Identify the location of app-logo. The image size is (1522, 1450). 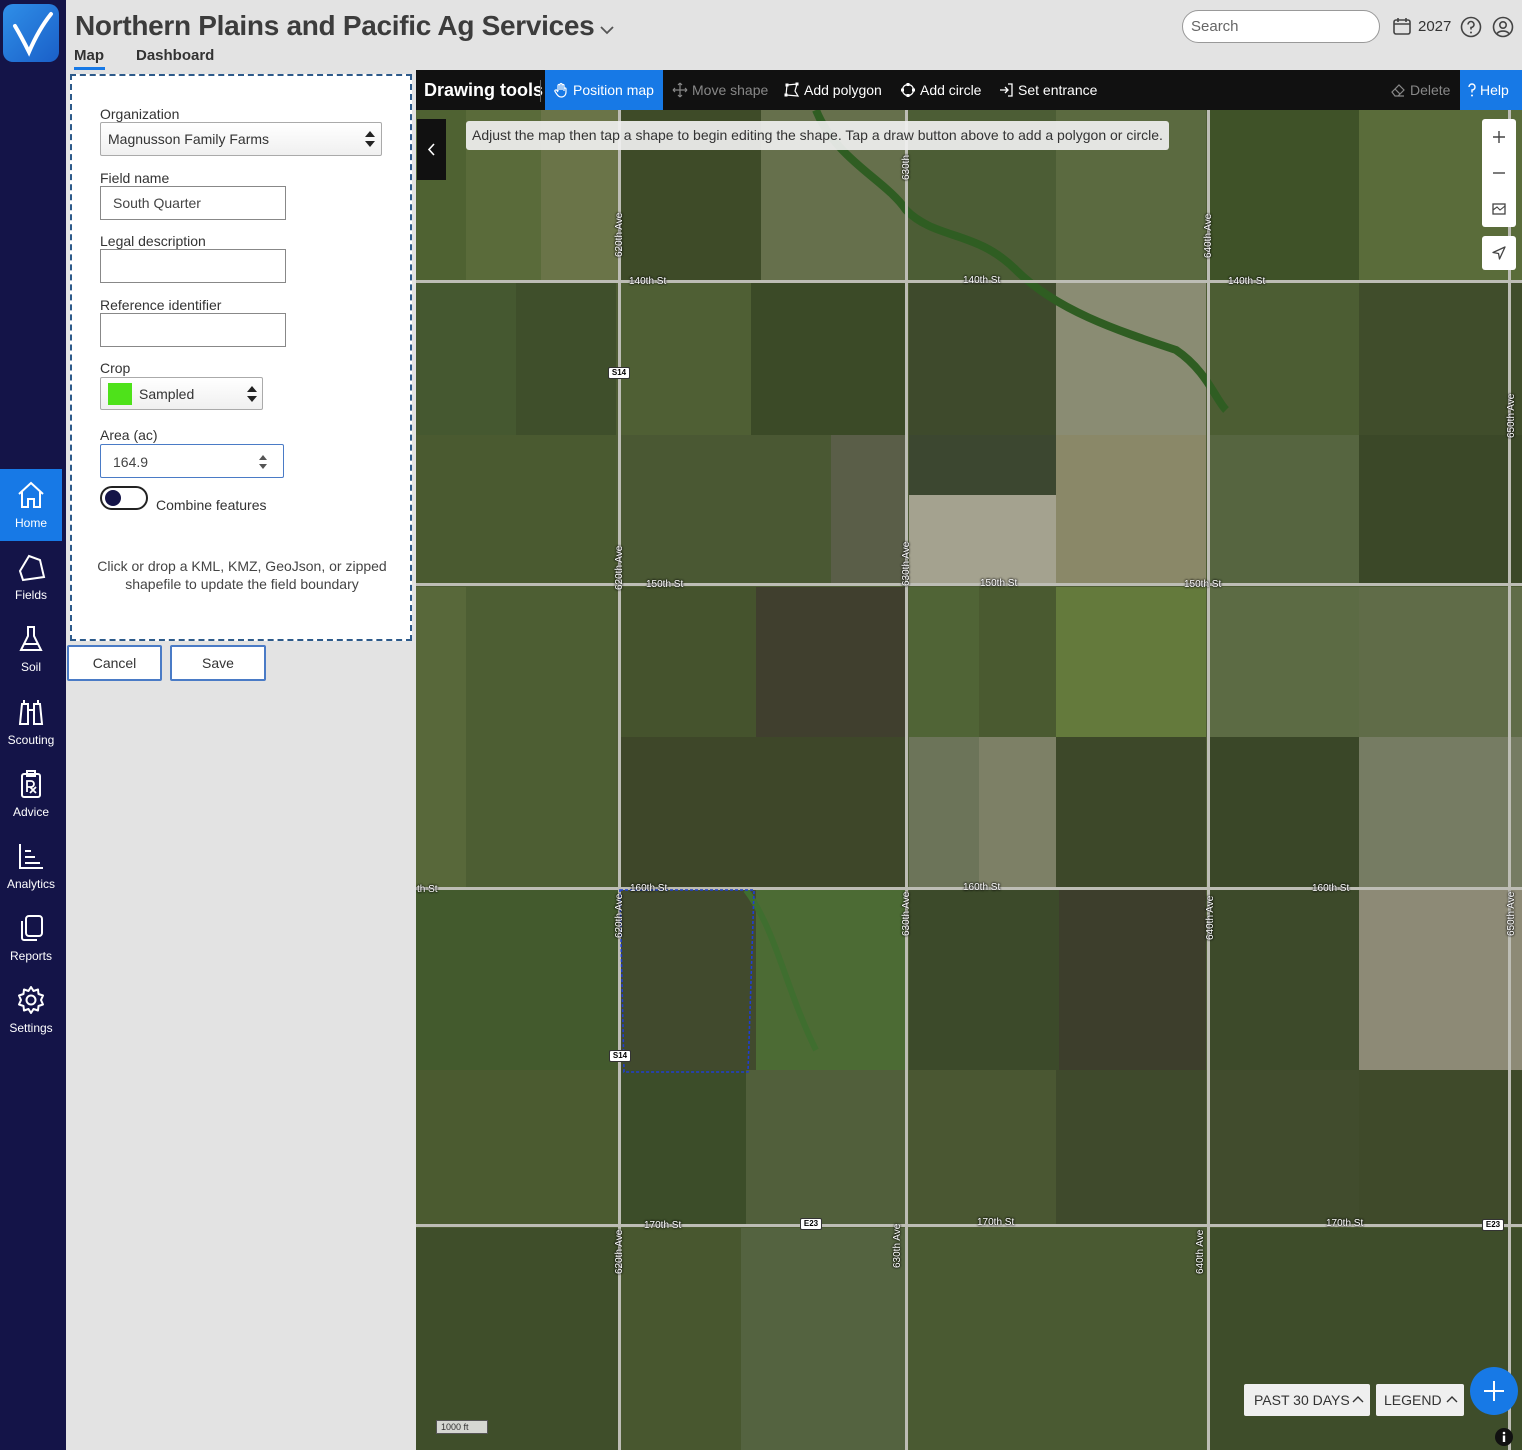
(31, 33).